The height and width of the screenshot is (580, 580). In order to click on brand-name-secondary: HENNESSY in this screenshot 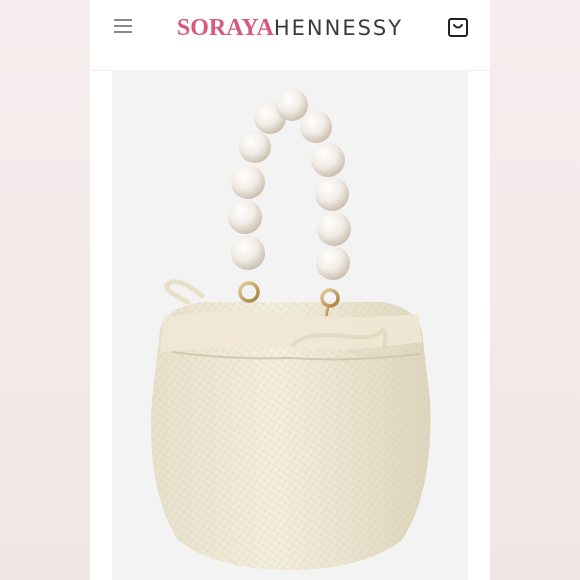, I will do `click(338, 28)`.